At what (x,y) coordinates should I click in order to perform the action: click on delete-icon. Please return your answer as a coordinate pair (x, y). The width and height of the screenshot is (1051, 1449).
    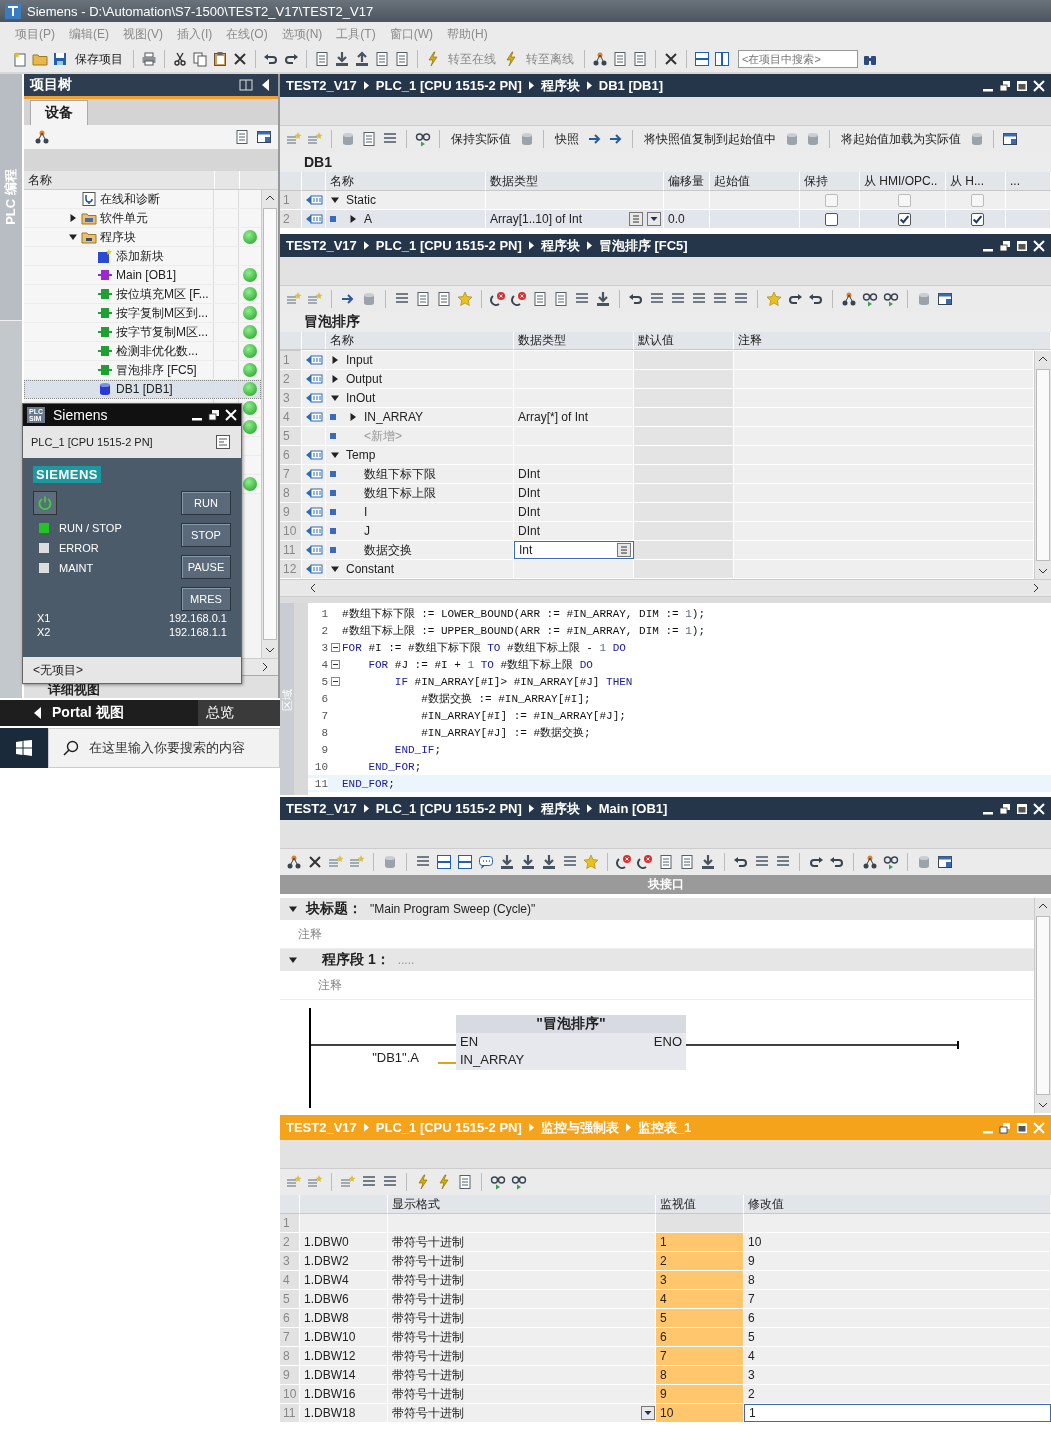
    Looking at the image, I should click on (315, 862).